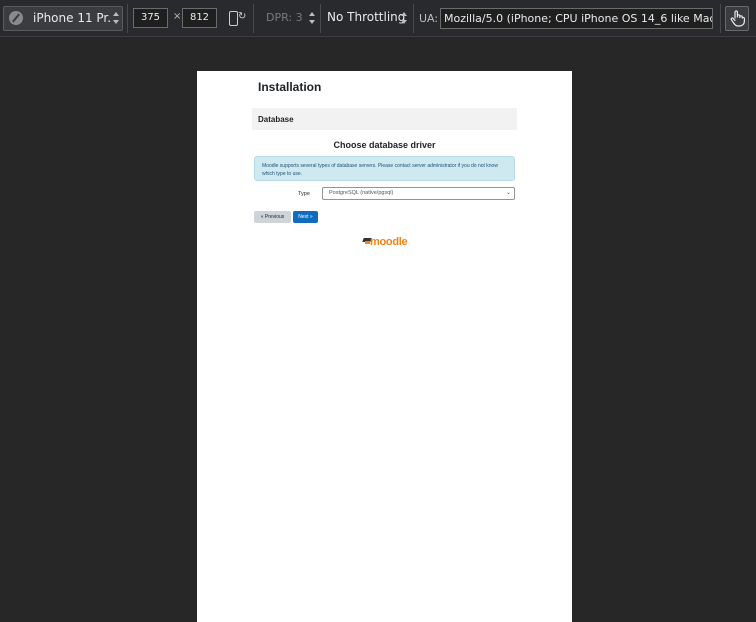  Describe the element at coordinates (429, 18) in the screenshot. I see `ua-label: UA:` at that location.